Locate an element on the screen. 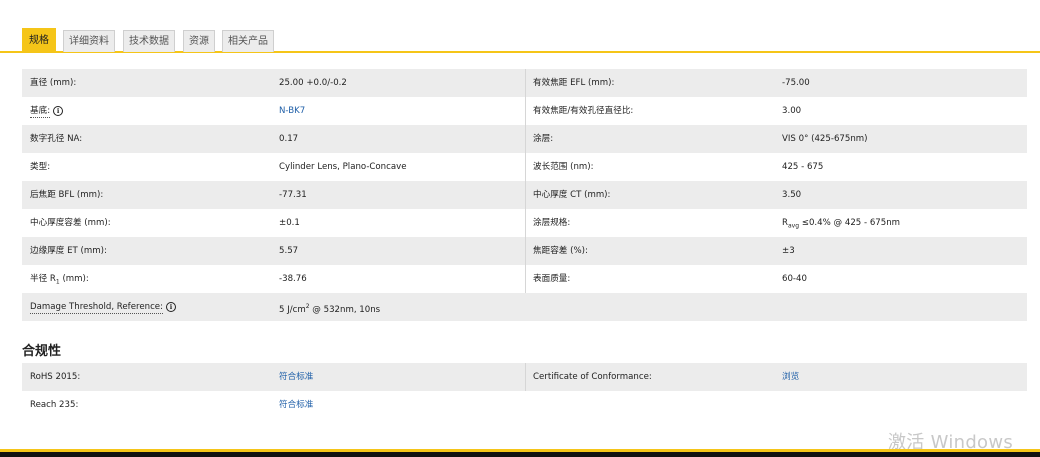 Image resolution: width=1040 pixels, height=457 pixels. spec-label: 中心厚度 CT (mm): is located at coordinates (572, 195).